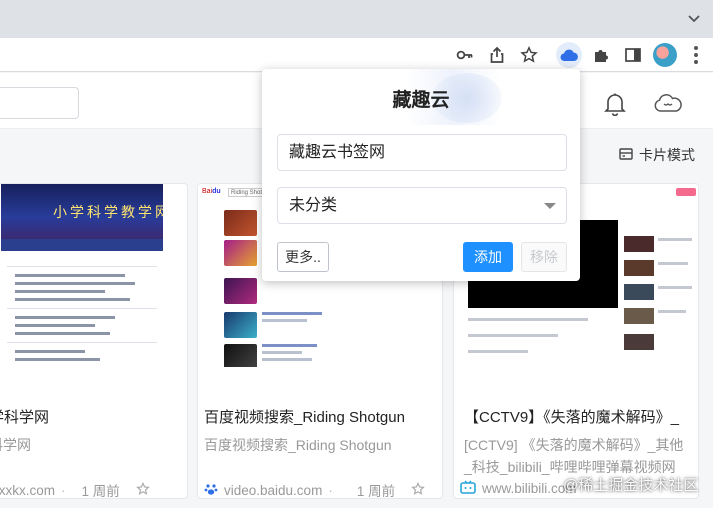 The height and width of the screenshot is (508, 713). What do you see at coordinates (544, 257) in the screenshot?
I see `remove-button: 移除` at bounding box center [544, 257].